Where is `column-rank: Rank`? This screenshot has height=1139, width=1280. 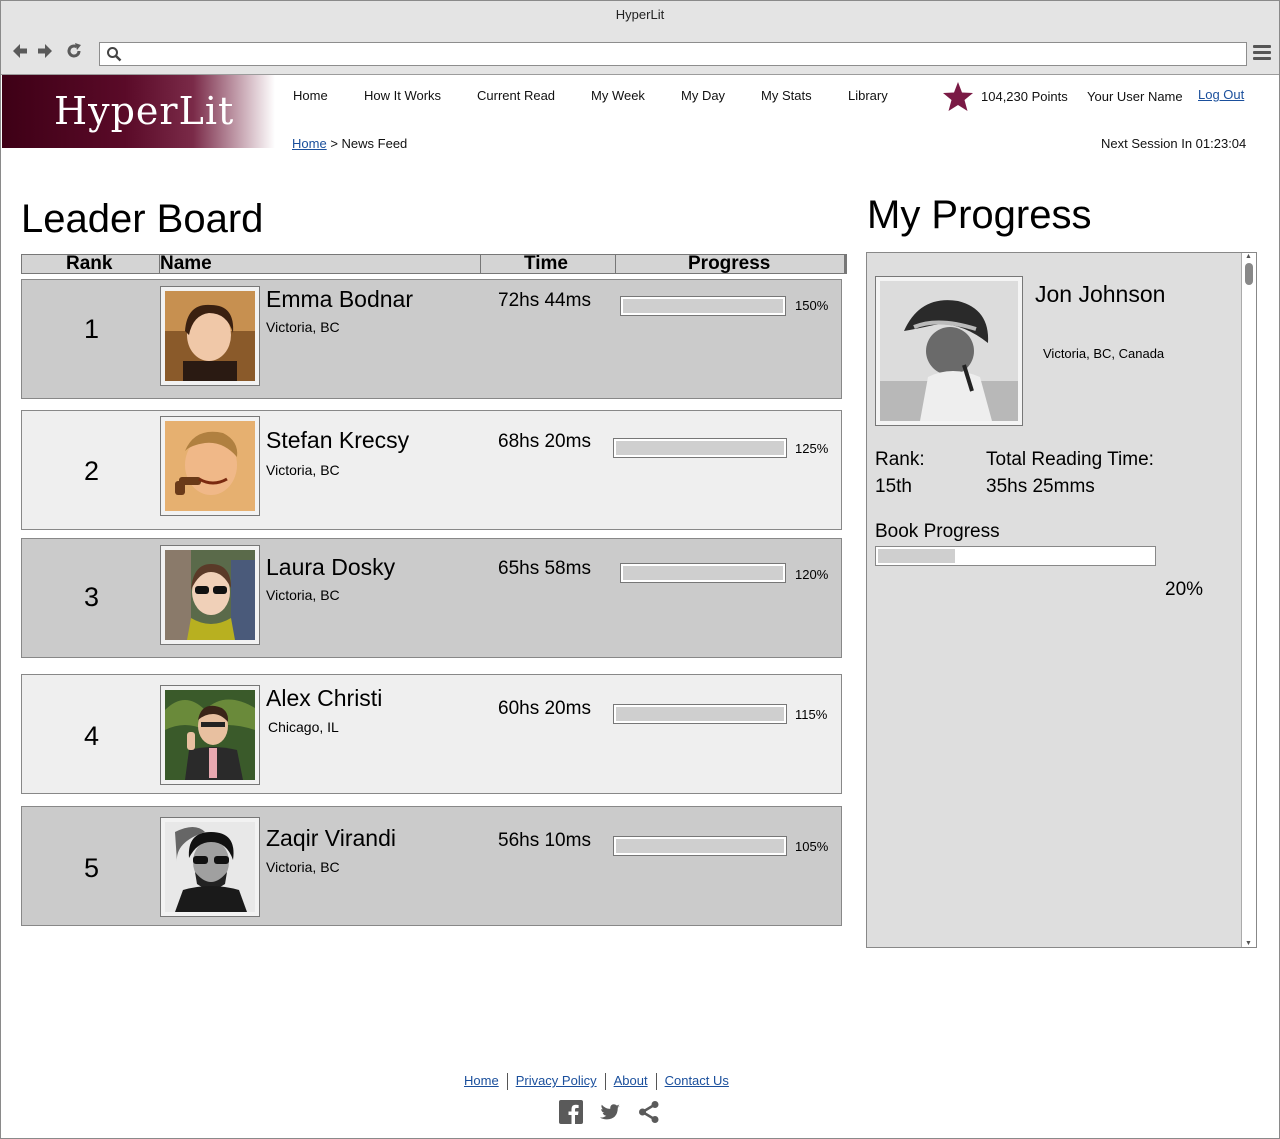
column-rank: Rank is located at coordinates (89, 263).